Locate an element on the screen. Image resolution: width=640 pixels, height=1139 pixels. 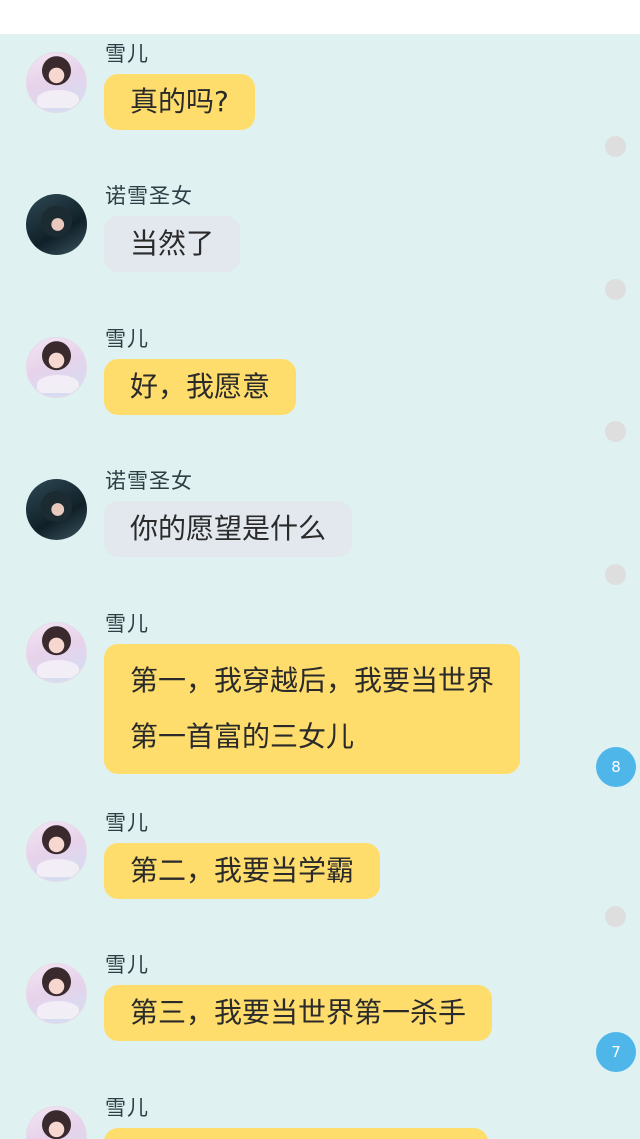
message-bubble is located at coordinates (296, 1133).